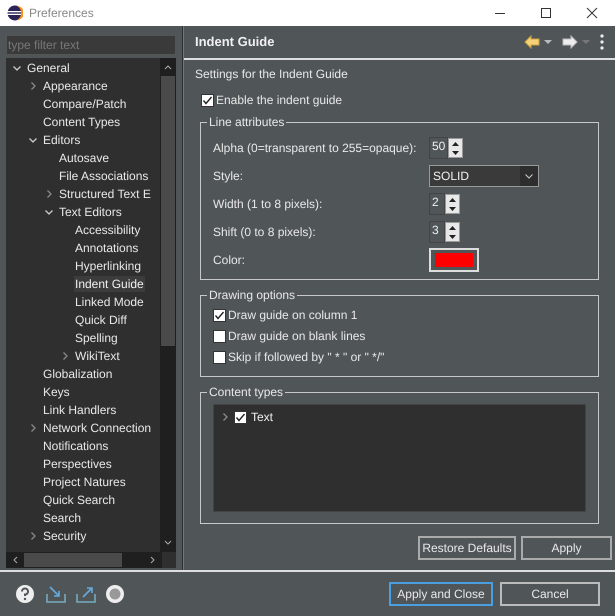 This screenshot has height=616, width=615. What do you see at coordinates (234, 42) in the screenshot?
I see `page-title: Indent Guide` at bounding box center [234, 42].